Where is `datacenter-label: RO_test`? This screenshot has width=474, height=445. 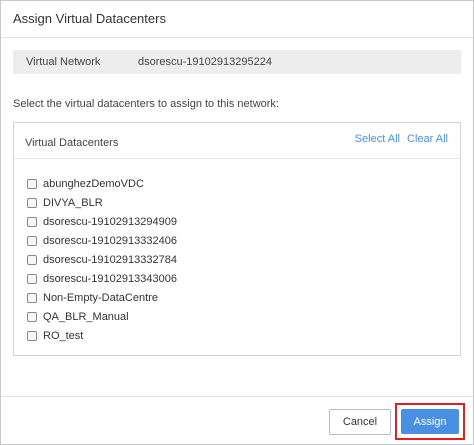
datacenter-label: RO_test is located at coordinates (63, 335).